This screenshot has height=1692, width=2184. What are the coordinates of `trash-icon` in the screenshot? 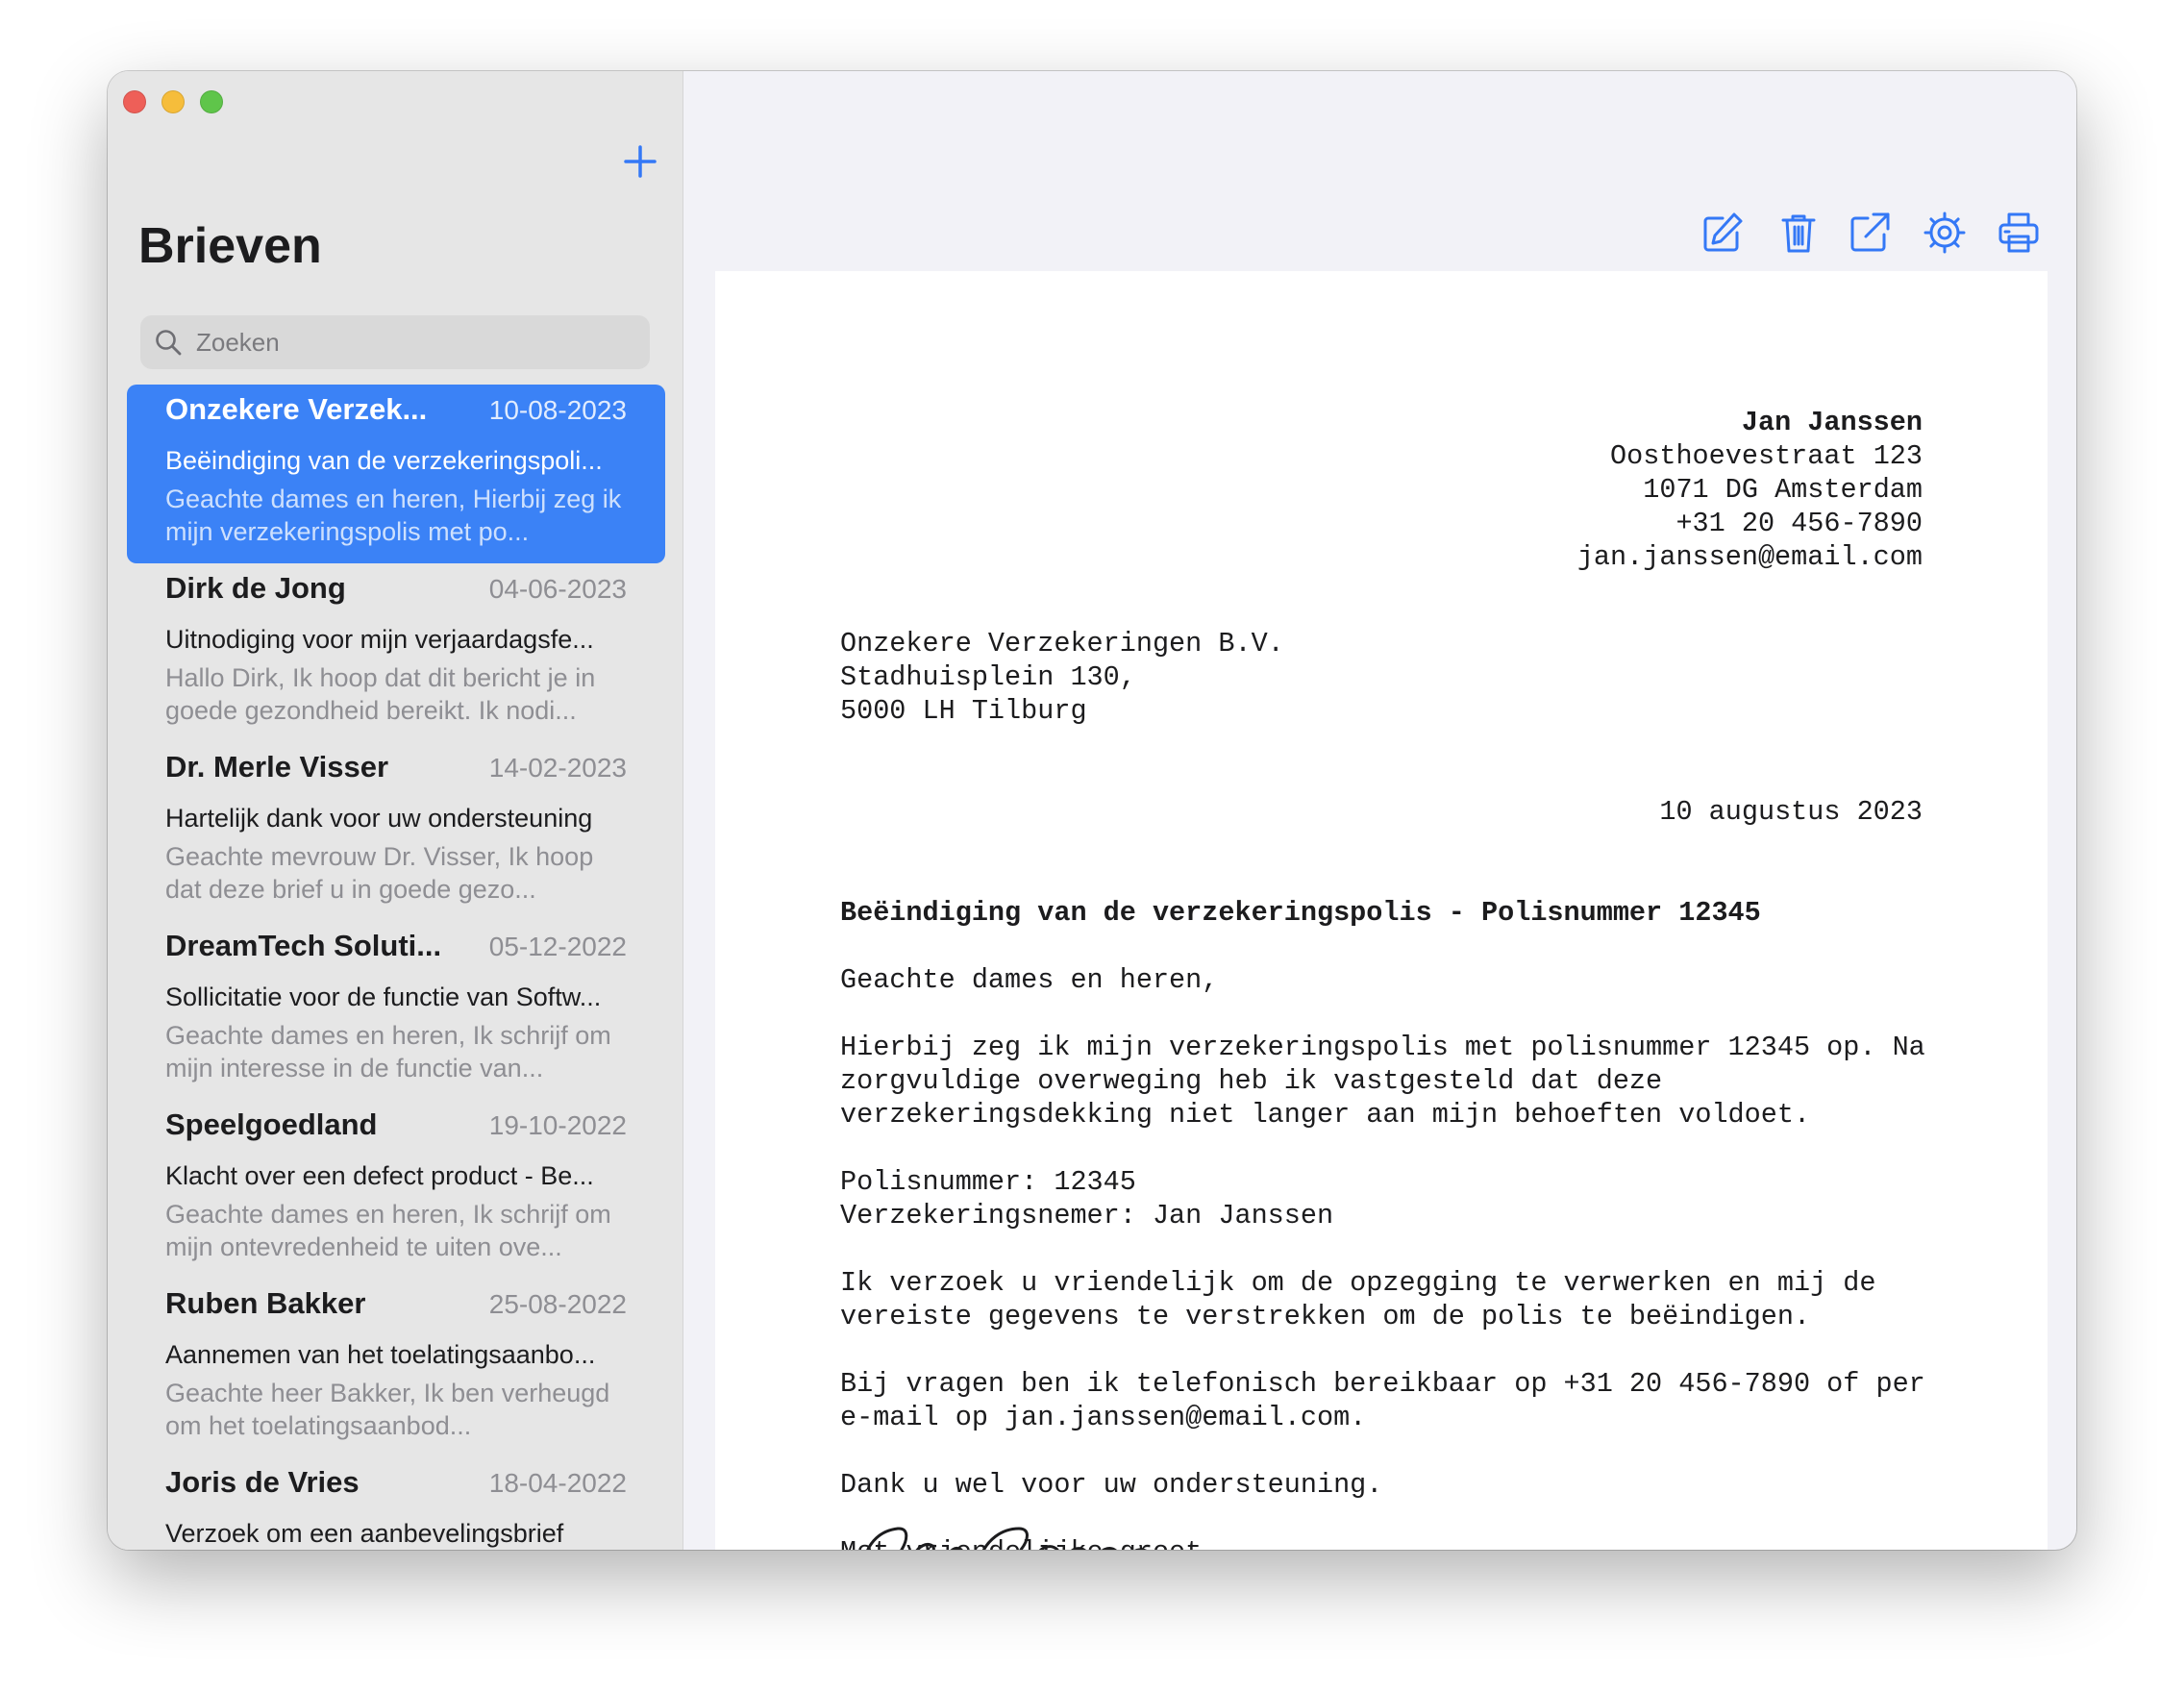 It's located at (1799, 233).